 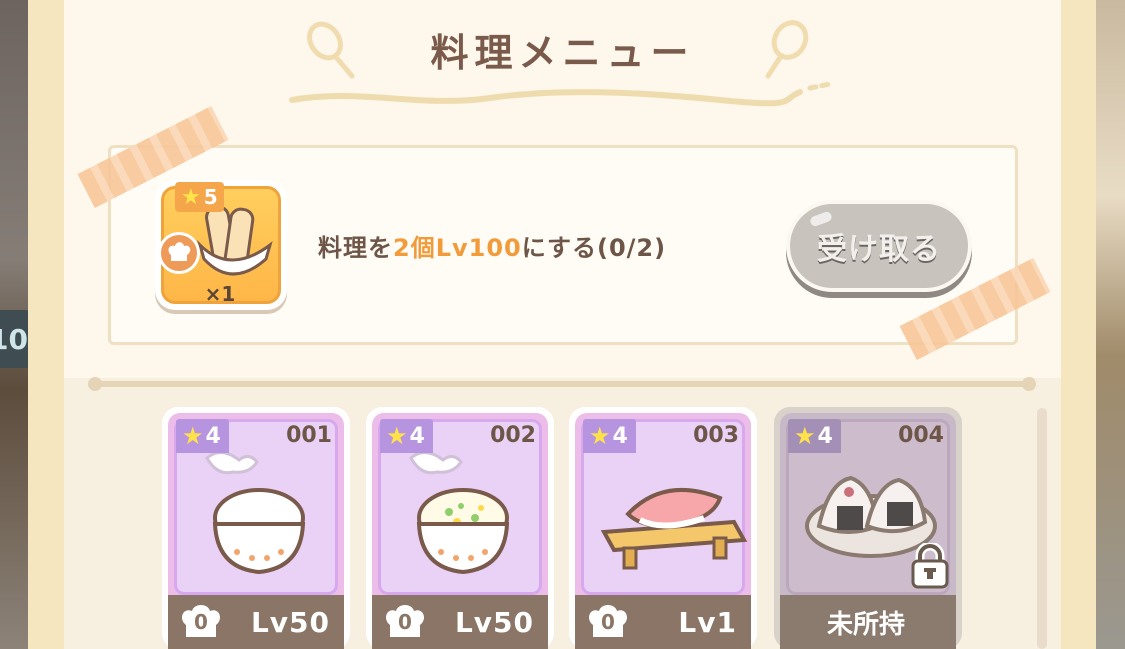 What do you see at coordinates (460, 528) in the screenshot?
I see `recipe-card: ★ 4 002 0 Lv50` at bounding box center [460, 528].